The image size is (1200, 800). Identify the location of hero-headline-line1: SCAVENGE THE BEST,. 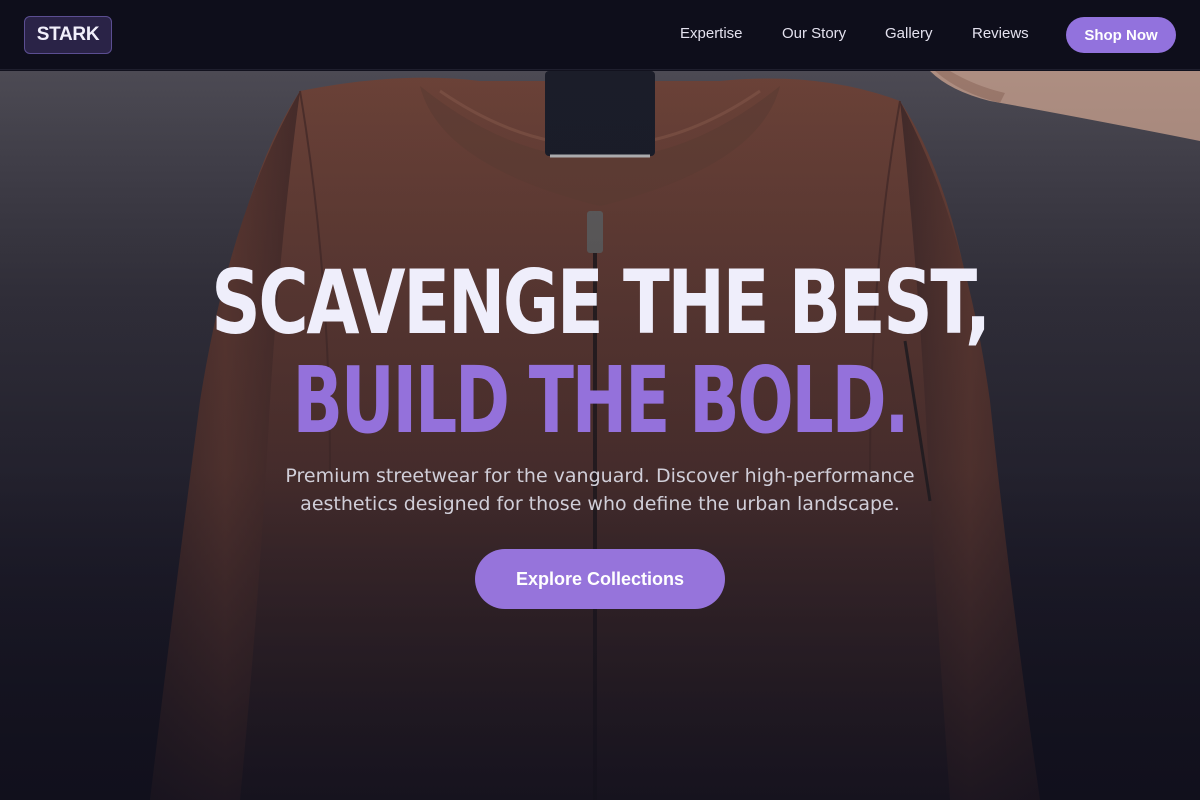
(601, 302).